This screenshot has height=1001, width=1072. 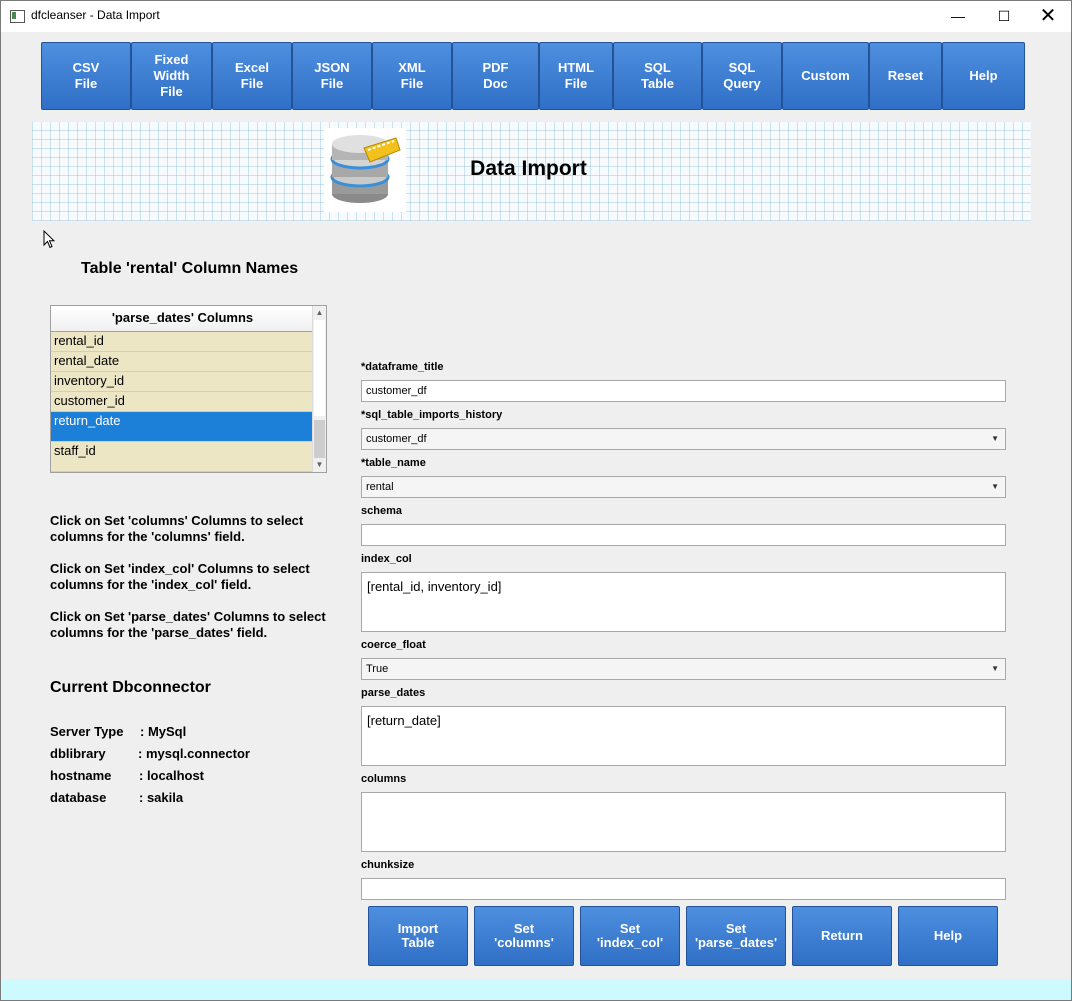 I want to click on chunksize-label: chunksize, so click(x=388, y=865).